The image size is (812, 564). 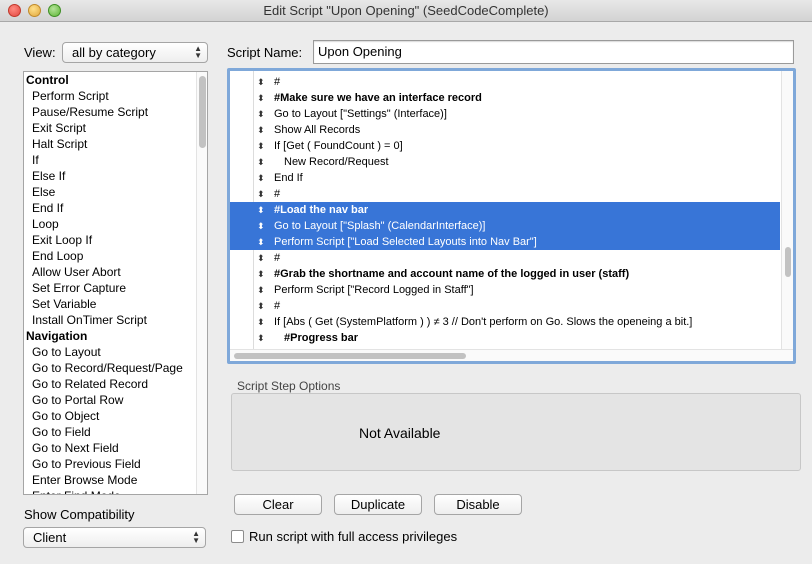 What do you see at coordinates (115, 256) in the screenshot?
I see `step-item: End Loop` at bounding box center [115, 256].